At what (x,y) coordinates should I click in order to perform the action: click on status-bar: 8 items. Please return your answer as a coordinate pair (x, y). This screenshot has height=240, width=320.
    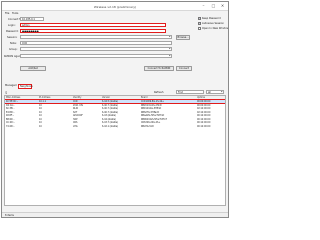
    Looking at the image, I should click on (115, 214).